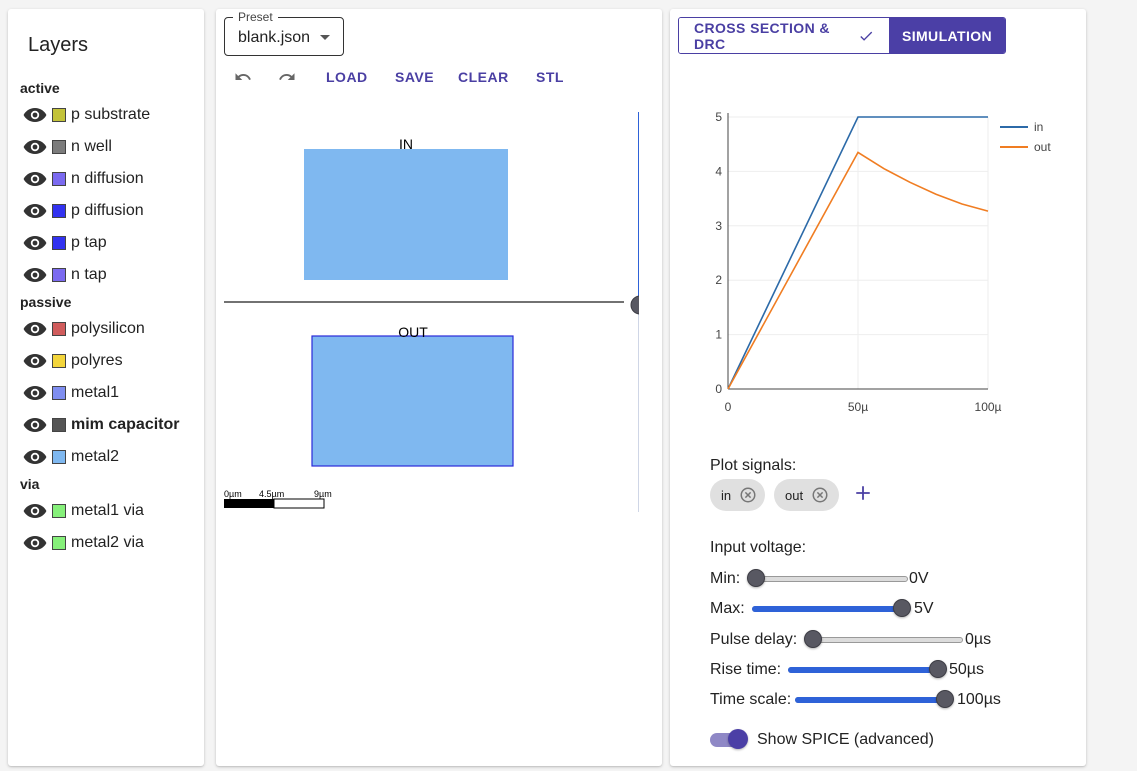  What do you see at coordinates (89, 274) in the screenshot?
I see `layer-name: n tap` at bounding box center [89, 274].